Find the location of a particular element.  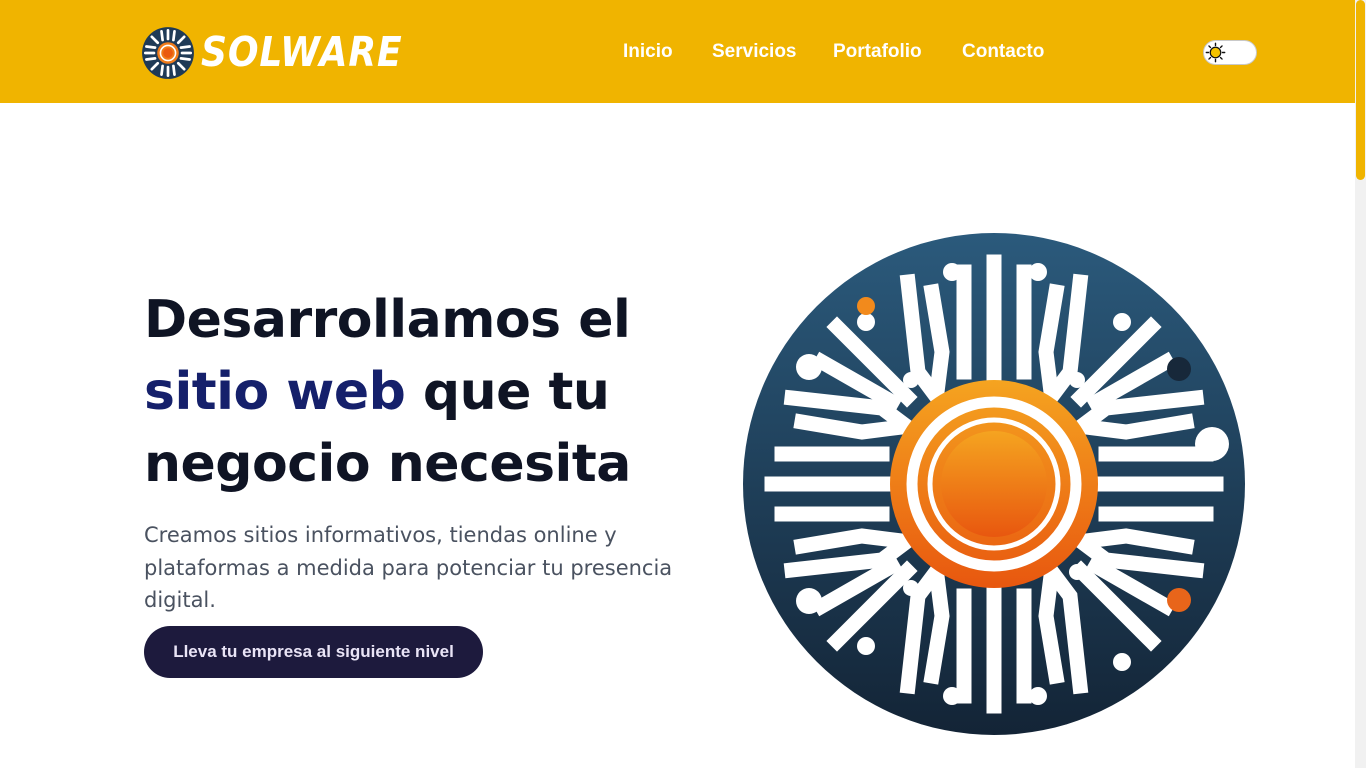

page-scrollbar is located at coordinates (1360, 384).